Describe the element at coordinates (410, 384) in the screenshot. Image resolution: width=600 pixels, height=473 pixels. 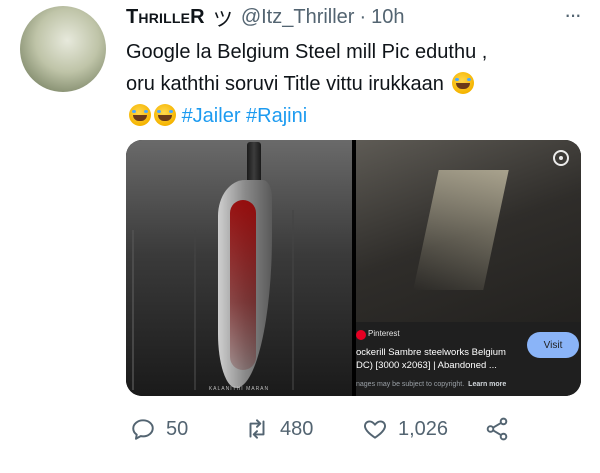
I see `copyright-note-text: nages may be subject to copyright.` at that location.